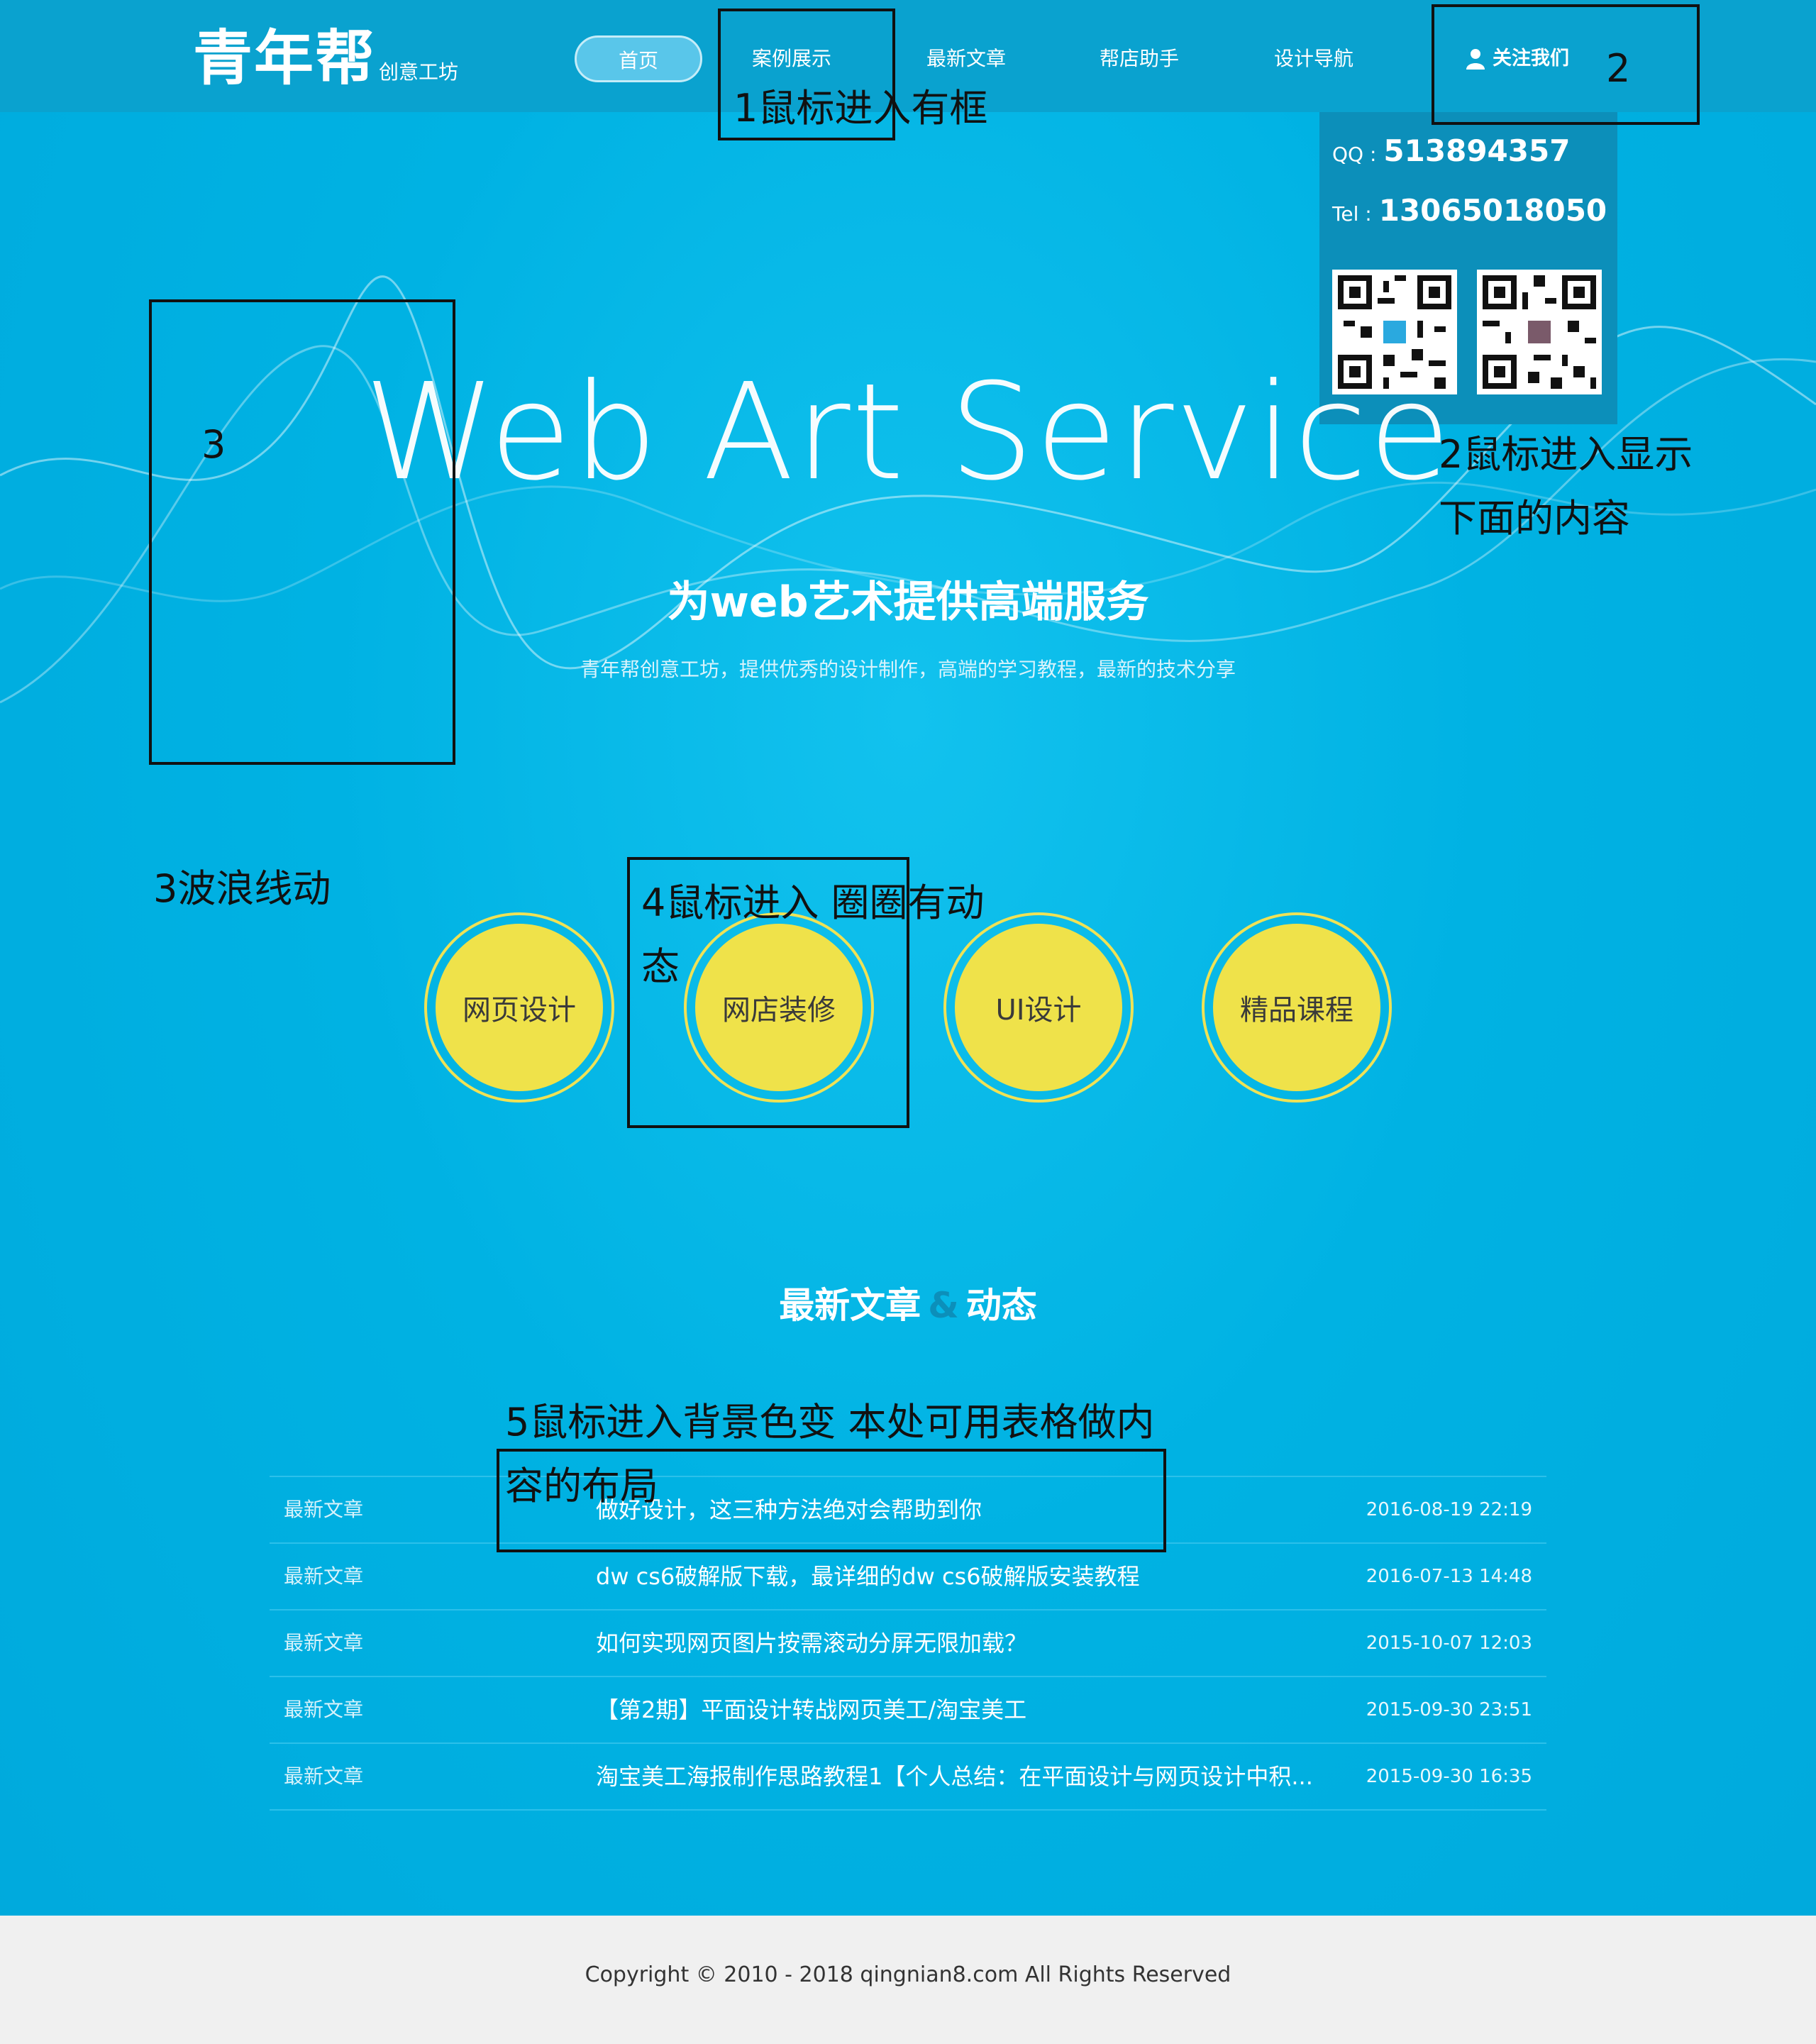  I want to click on circle-premium-courses: 精品课程, so click(1297, 1007).